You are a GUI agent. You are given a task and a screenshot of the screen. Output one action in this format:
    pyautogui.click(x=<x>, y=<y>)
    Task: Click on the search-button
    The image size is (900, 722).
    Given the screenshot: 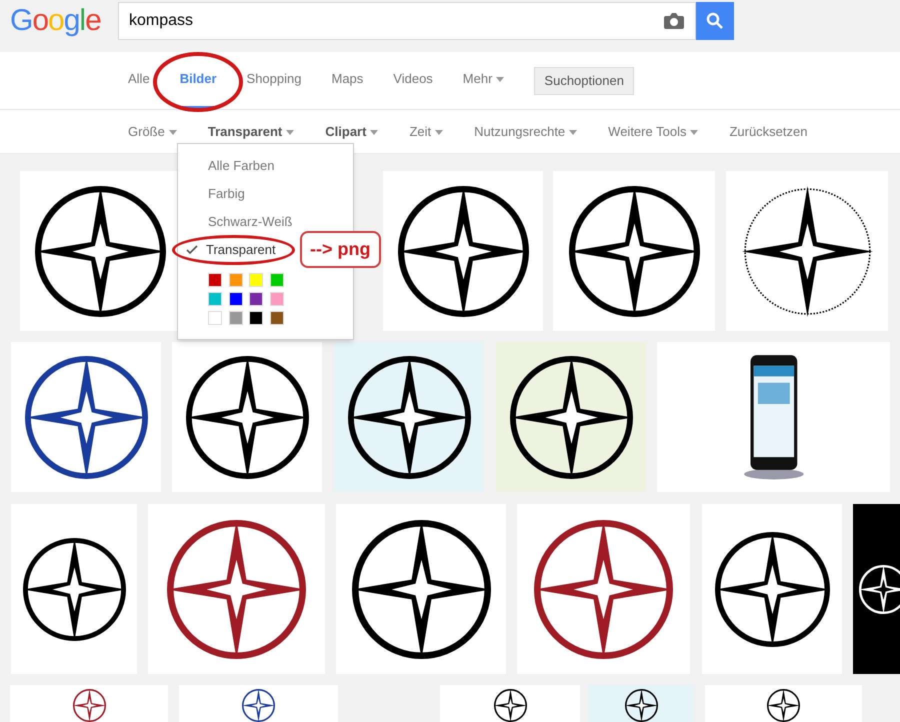 What is the action you would take?
    pyautogui.click(x=715, y=21)
    